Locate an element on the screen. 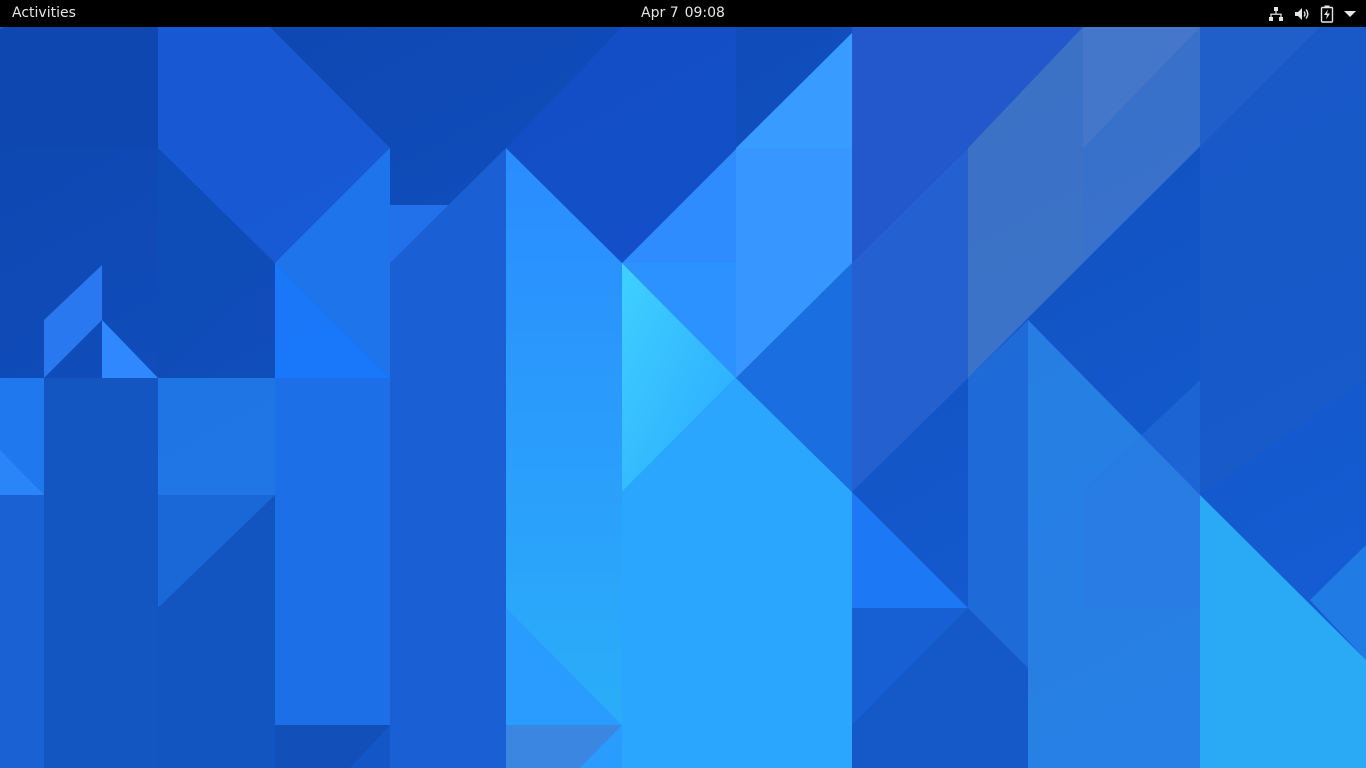  volume-icon is located at coordinates (1302, 13).